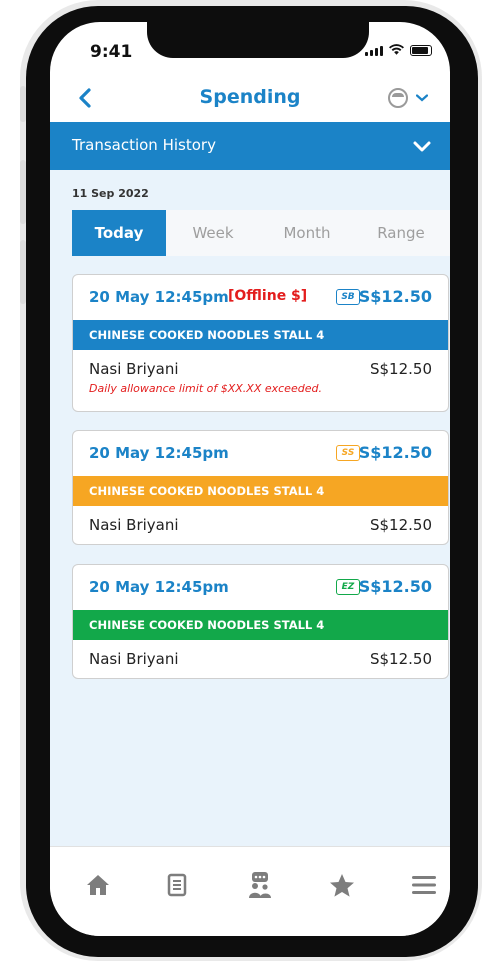 The width and height of the screenshot is (484, 961). What do you see at coordinates (348, 297) in the screenshot?
I see `payment-badge: SB` at bounding box center [348, 297].